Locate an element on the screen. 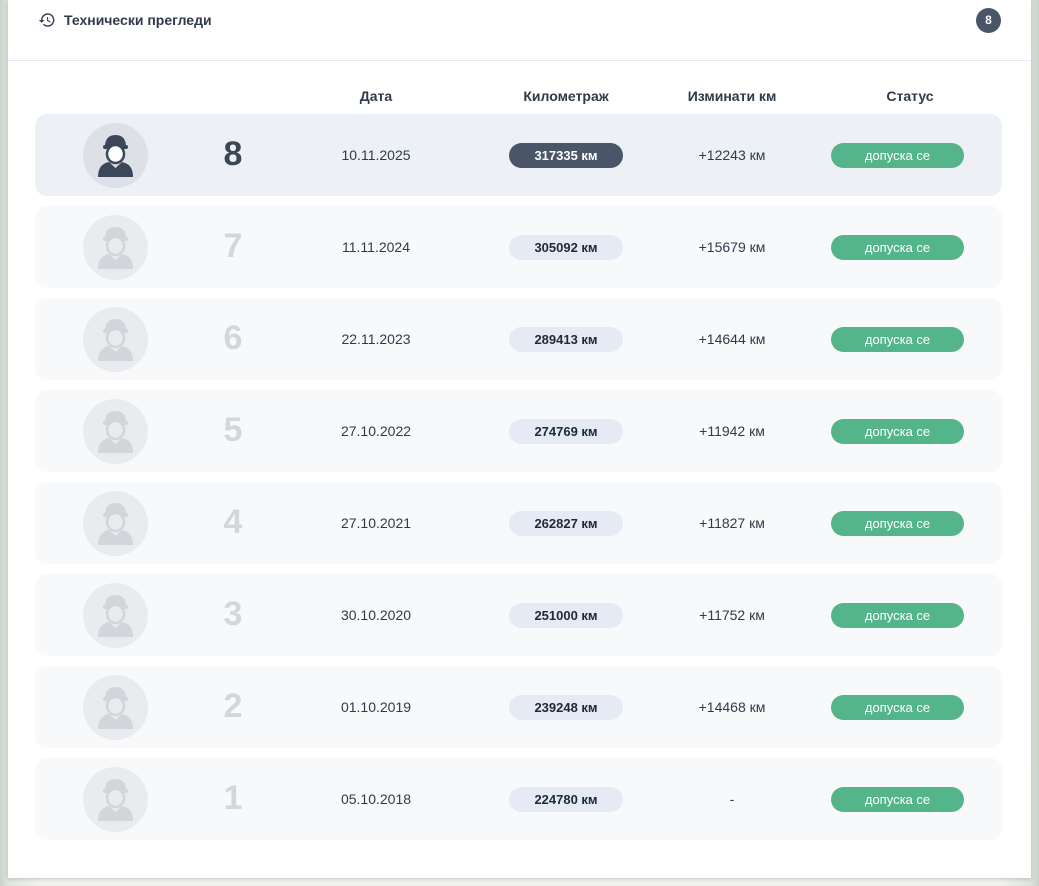 This screenshot has width=1039, height=886. inspection-date: 30.10.2020 is located at coordinates (376, 615).